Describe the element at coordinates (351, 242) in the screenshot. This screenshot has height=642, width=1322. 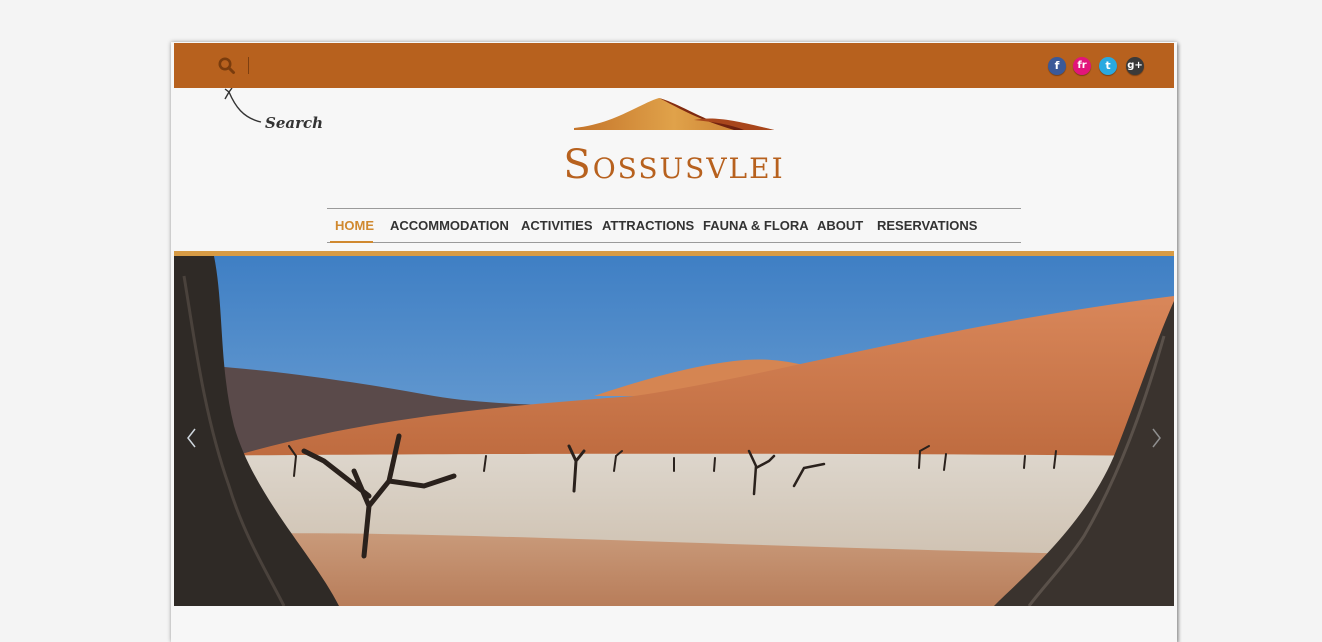
I see `nav-active-underline` at that location.